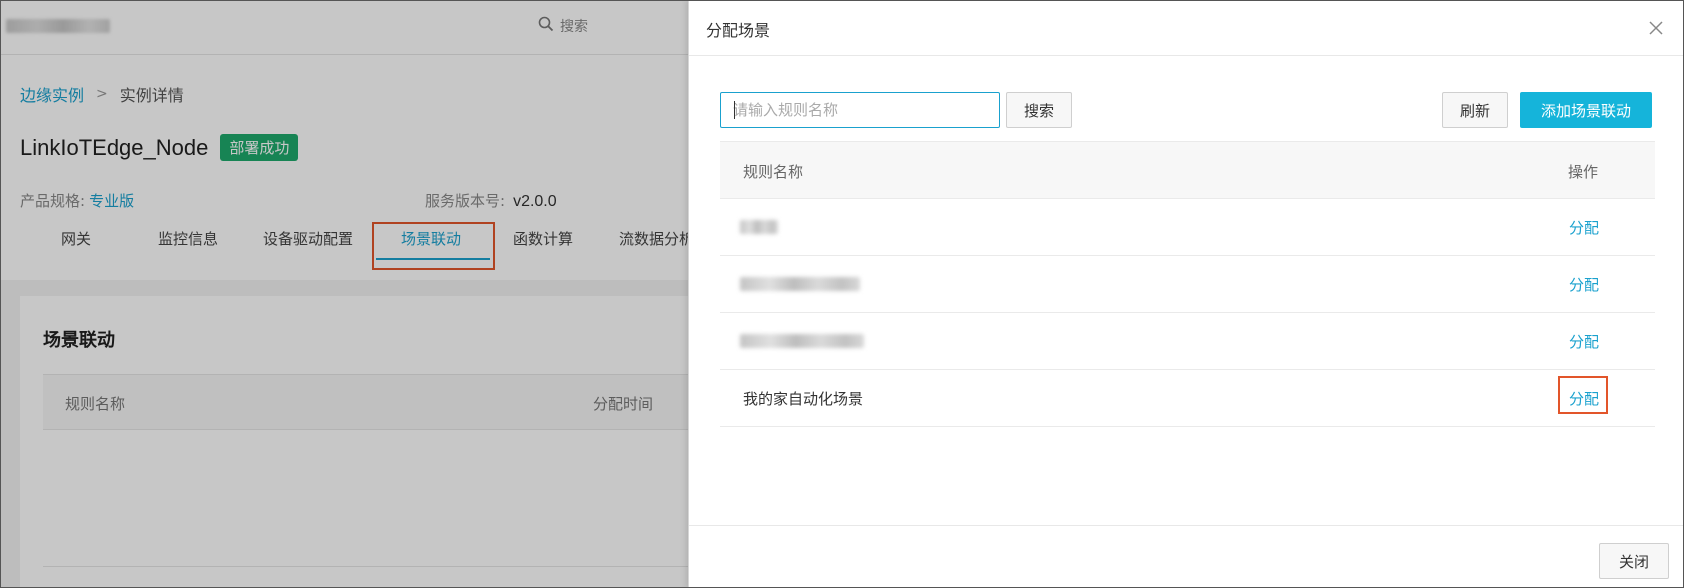  I want to click on close-icon, so click(1656, 28).